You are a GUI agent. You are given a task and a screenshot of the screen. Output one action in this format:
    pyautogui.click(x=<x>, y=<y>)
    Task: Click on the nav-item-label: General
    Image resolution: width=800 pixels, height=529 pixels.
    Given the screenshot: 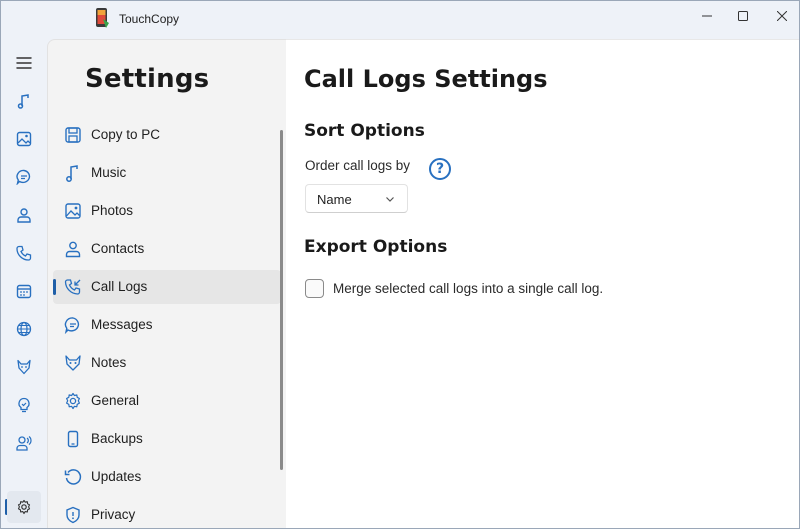 What is the action you would take?
    pyautogui.click(x=115, y=400)
    